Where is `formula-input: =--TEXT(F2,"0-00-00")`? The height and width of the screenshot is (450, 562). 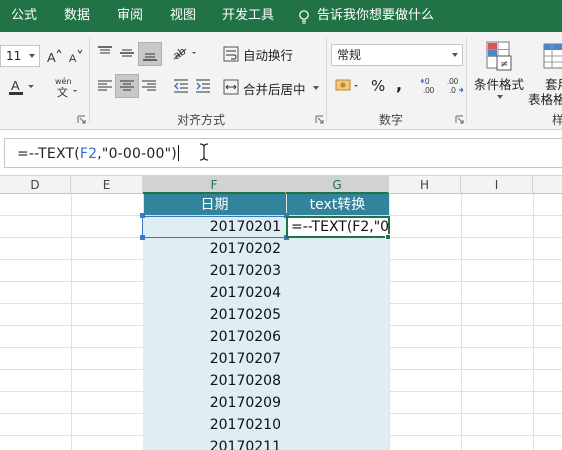
formula-input: =--TEXT(F2,"0-00-00") is located at coordinates (283, 153).